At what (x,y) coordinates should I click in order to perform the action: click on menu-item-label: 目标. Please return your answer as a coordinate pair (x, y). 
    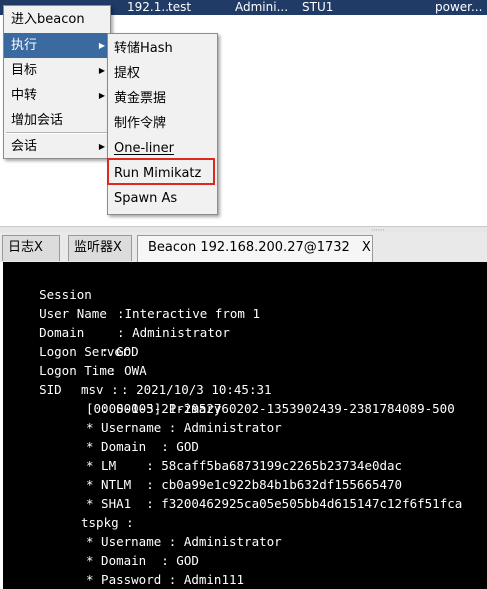
    Looking at the image, I should click on (24, 70).